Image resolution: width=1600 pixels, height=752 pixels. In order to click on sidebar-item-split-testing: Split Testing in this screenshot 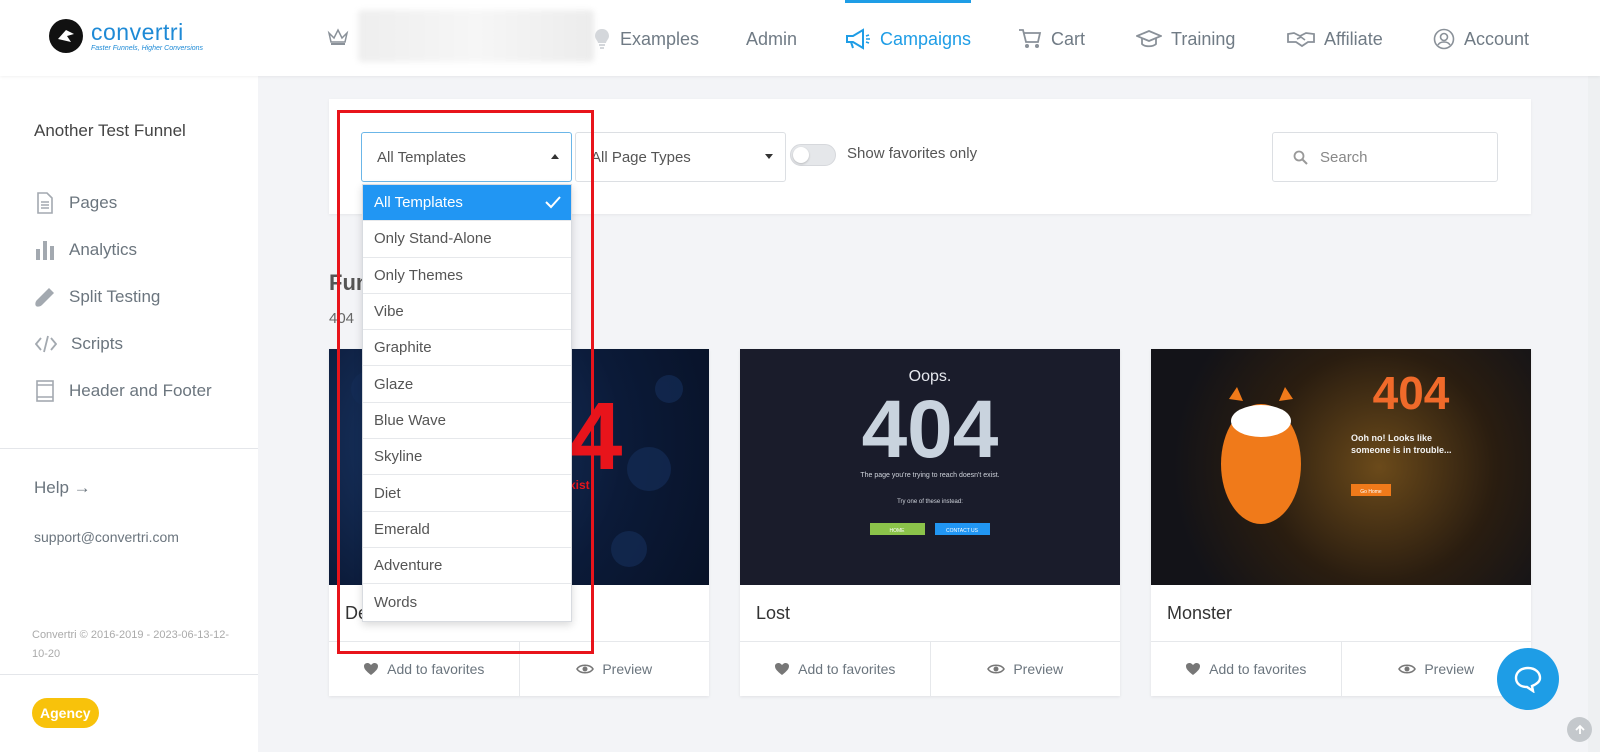, I will do `click(97, 297)`.